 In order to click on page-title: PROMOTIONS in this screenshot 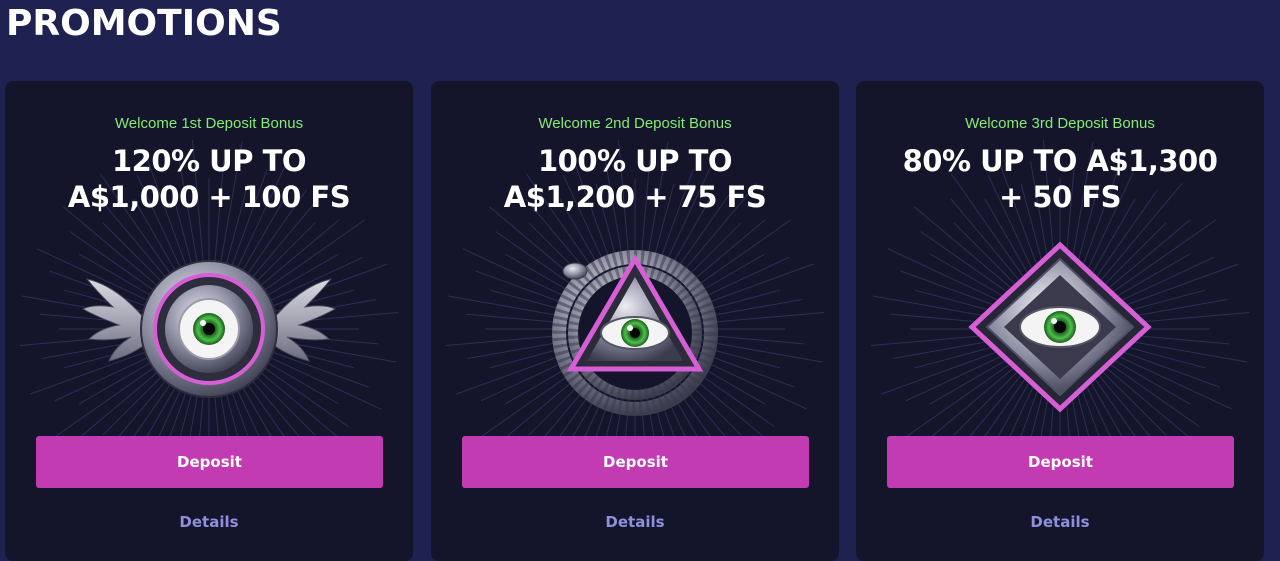, I will do `click(144, 23)`.